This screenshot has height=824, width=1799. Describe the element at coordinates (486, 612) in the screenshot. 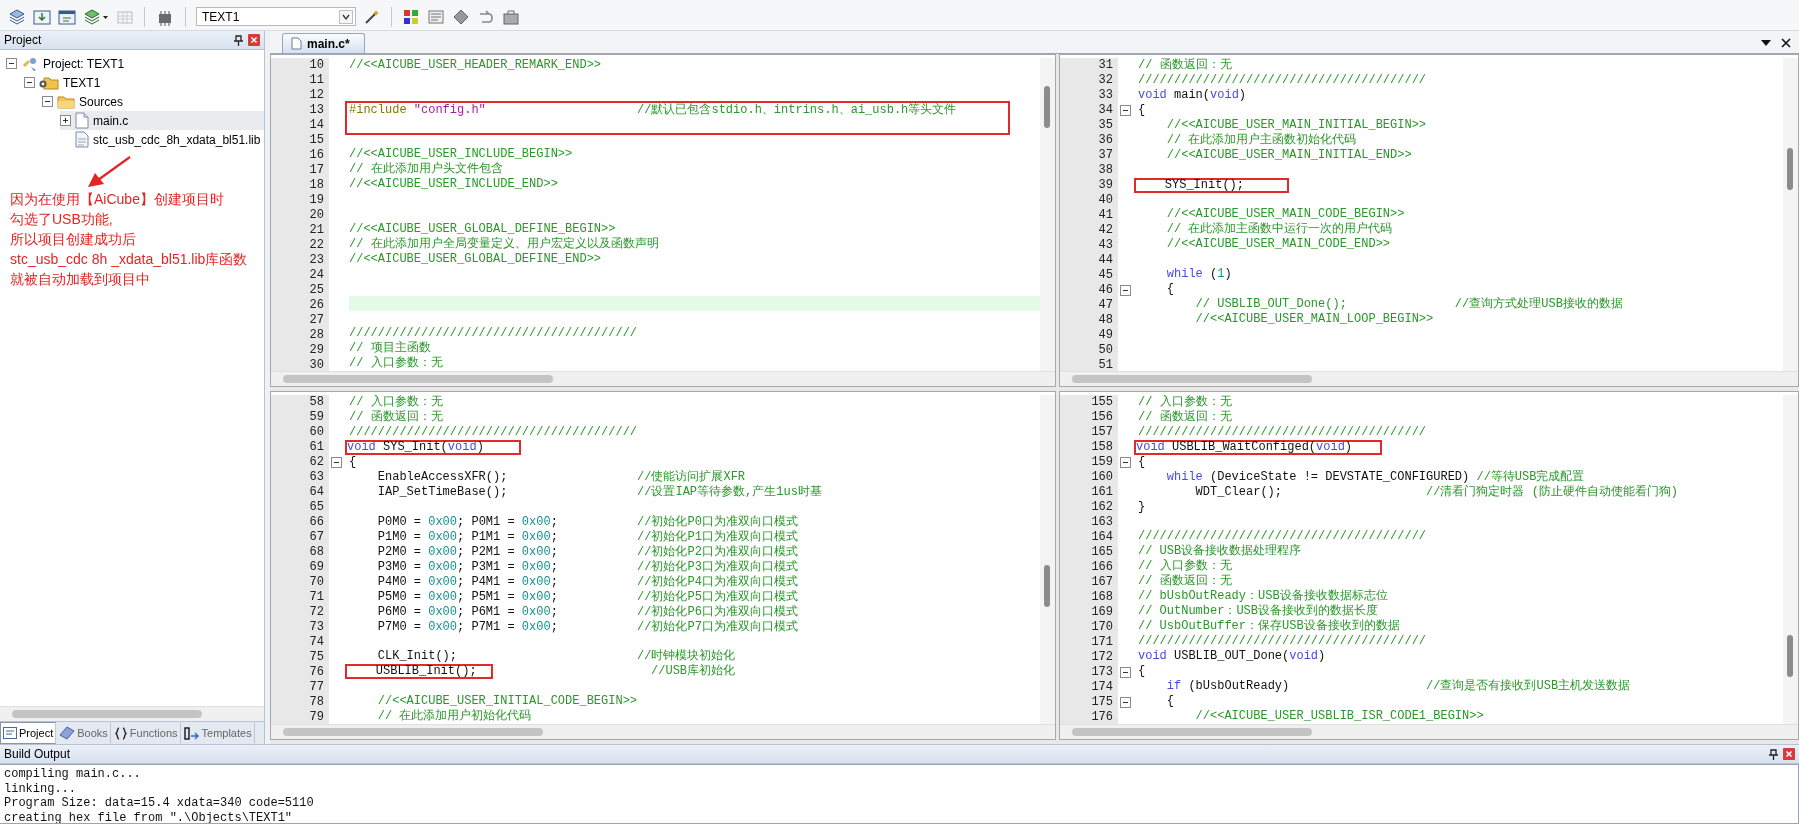

I see `code-text: ; P6M1 =` at that location.